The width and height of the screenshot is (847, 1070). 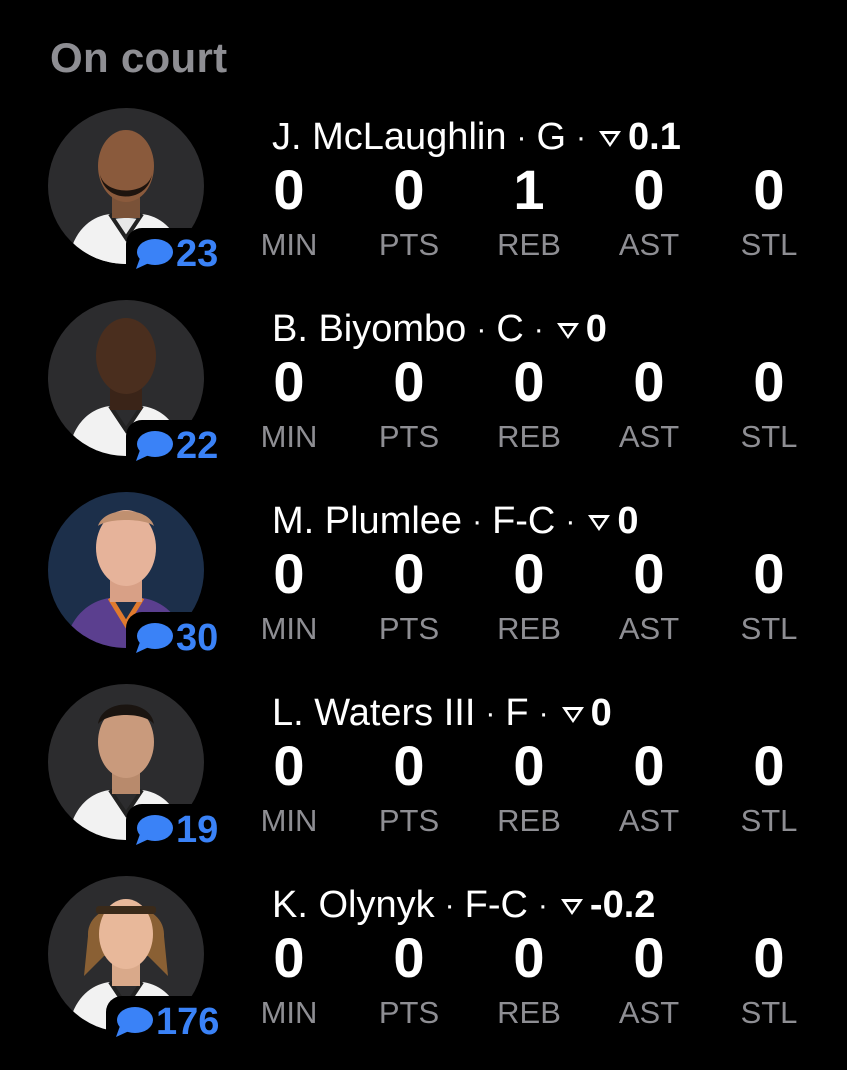 I want to click on player-position: F, so click(x=517, y=713).